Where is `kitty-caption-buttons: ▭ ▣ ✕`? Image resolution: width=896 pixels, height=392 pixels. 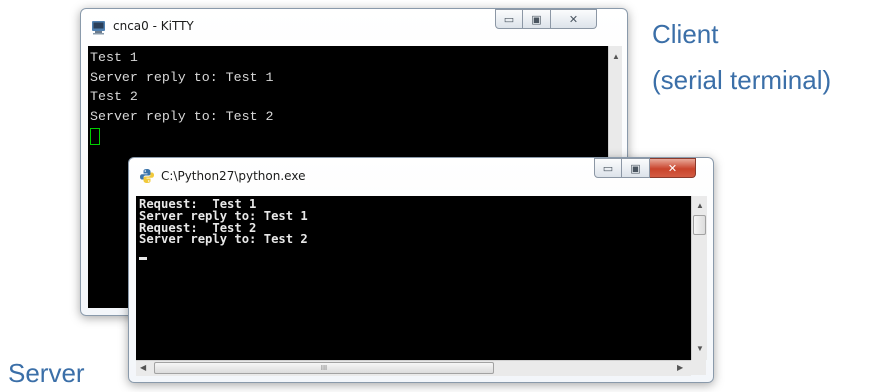
kitty-caption-buttons: ▭ ▣ ✕ is located at coordinates (546, 19).